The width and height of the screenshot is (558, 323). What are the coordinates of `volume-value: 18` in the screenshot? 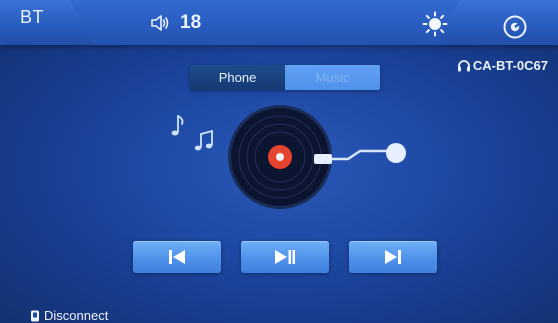 It's located at (191, 22).